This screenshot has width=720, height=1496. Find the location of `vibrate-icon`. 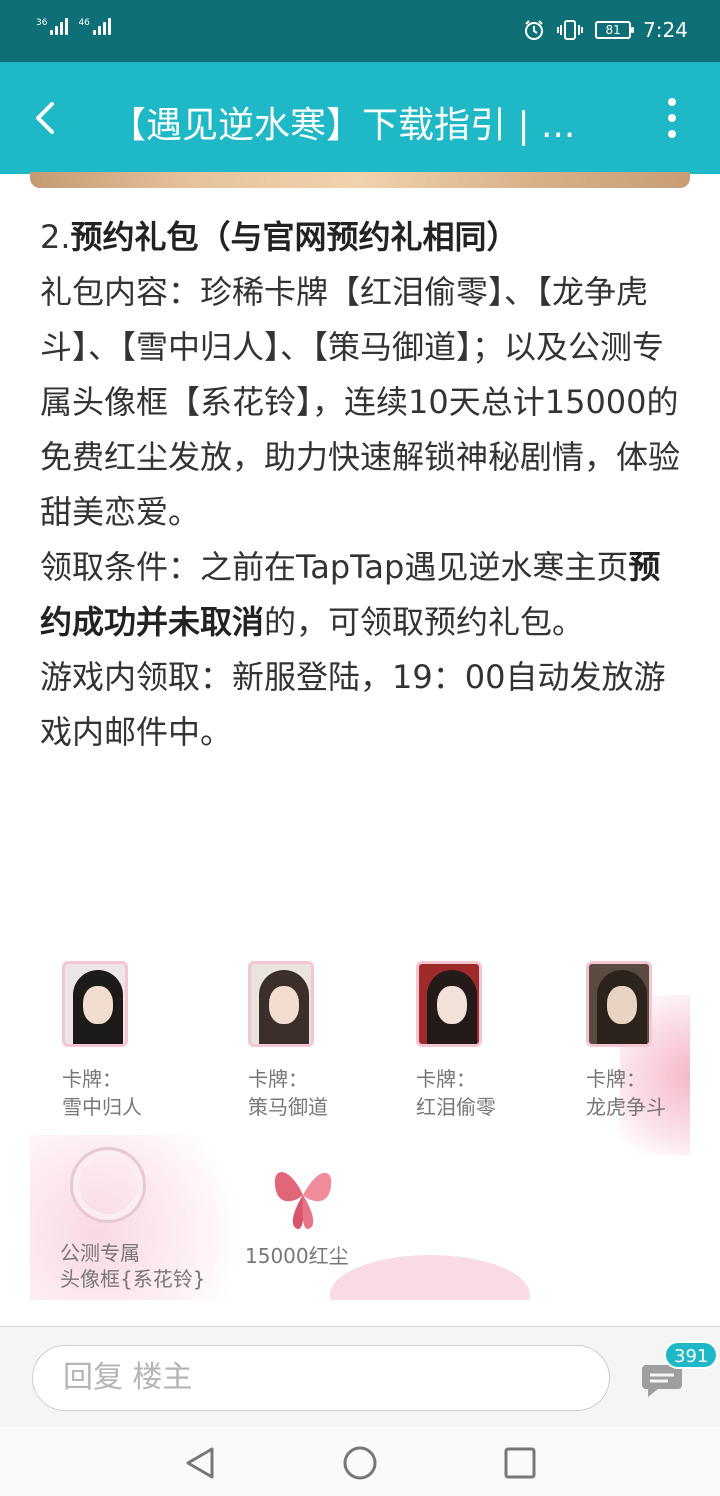

vibrate-icon is located at coordinates (570, 30).